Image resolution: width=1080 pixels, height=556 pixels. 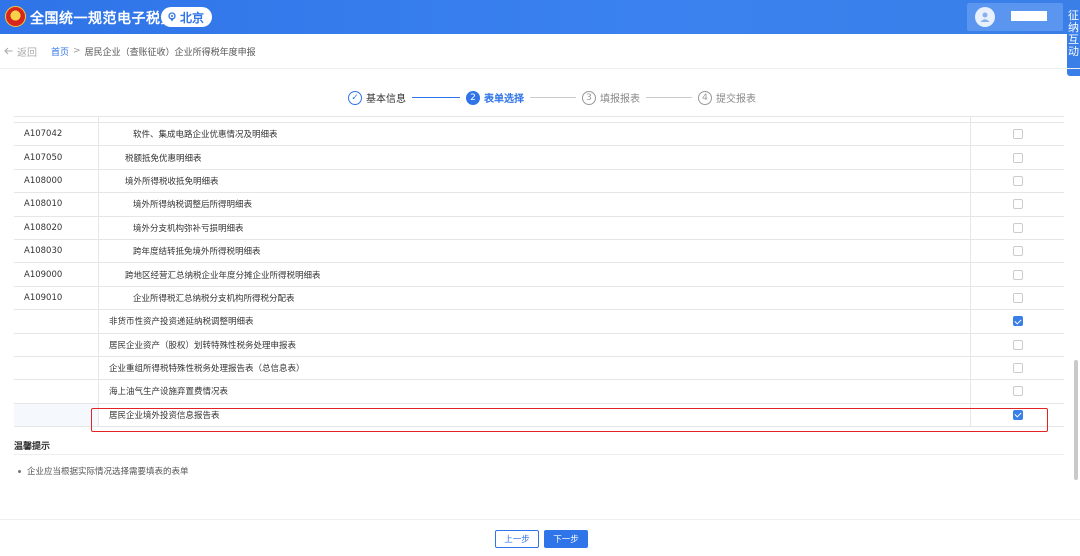 I want to click on tax-emblem-icon, so click(x=15, y=16).